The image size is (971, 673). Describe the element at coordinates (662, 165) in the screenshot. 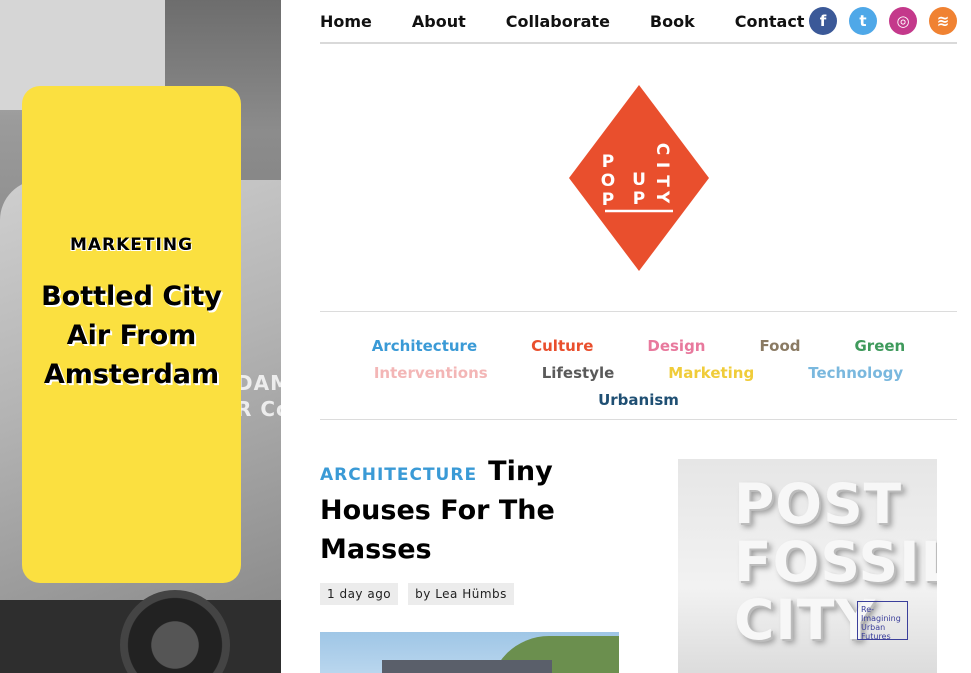

I see `logo-letter: I` at that location.